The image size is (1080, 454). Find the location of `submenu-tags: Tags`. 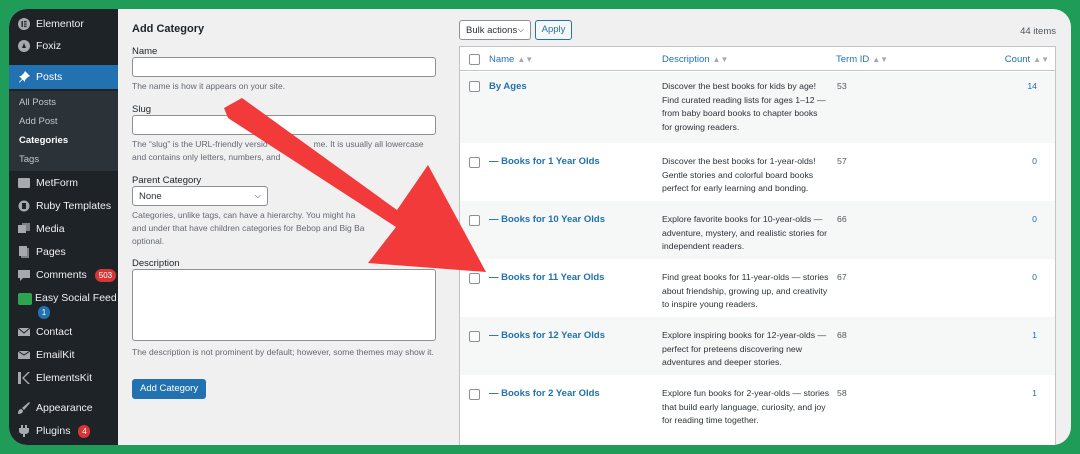

submenu-tags: Tags is located at coordinates (29, 159).